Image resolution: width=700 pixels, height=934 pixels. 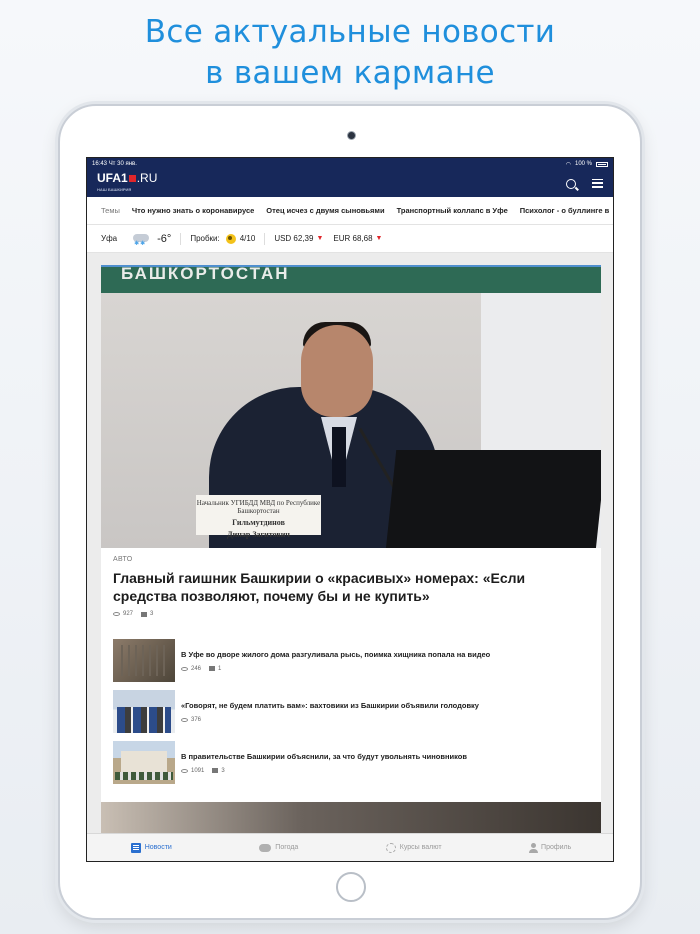 What do you see at coordinates (110, 210) in the screenshot?
I see `topics-label: Темы` at bounding box center [110, 210].